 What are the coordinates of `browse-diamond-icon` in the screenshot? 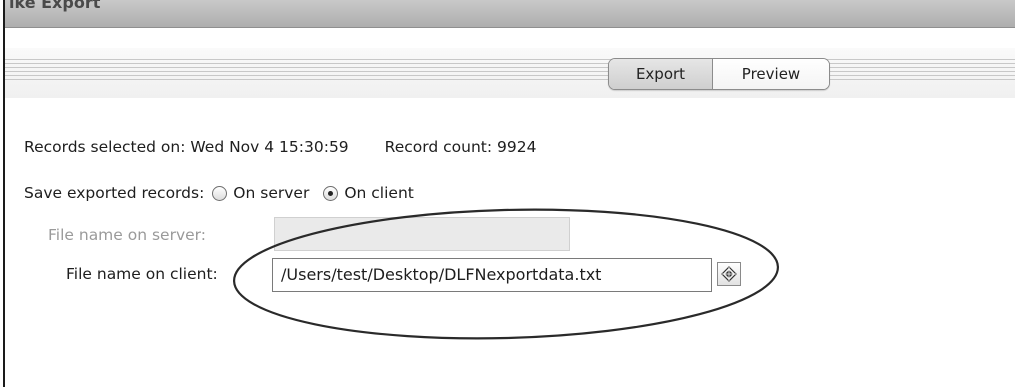 It's located at (729, 274).